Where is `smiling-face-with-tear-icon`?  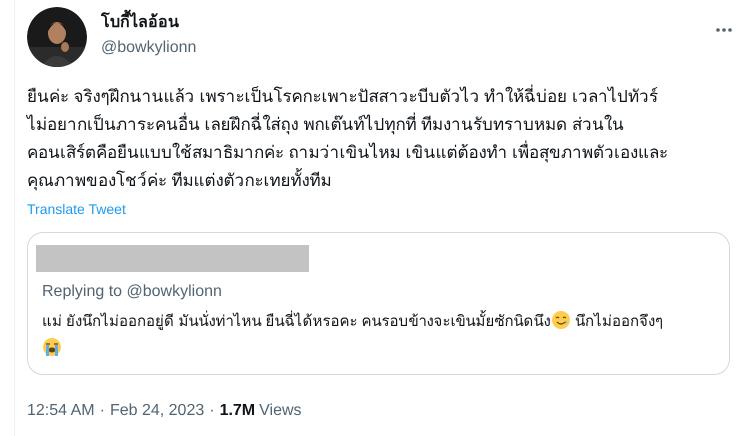 smiling-face-with-tear-icon is located at coordinates (560, 320).